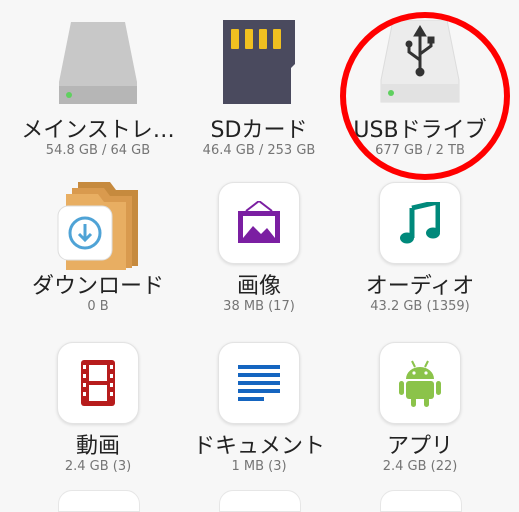 This screenshot has width=519, height=512. I want to click on sd-card-icon, so click(259, 64).